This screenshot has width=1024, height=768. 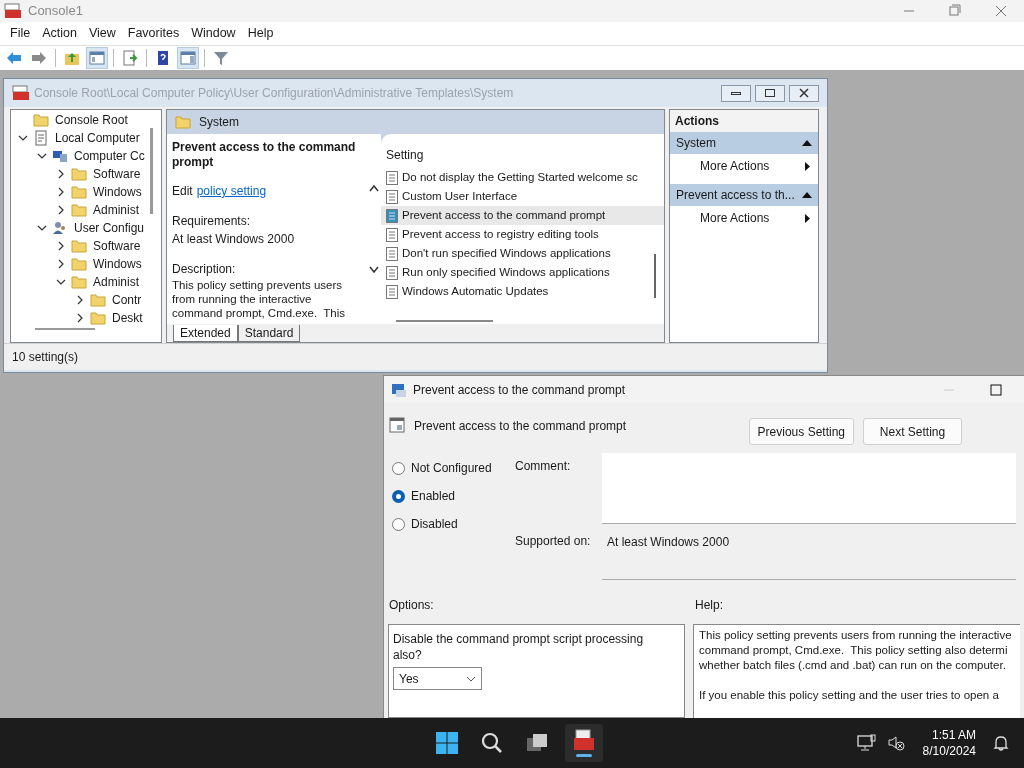 I want to click on column-header: Setting, so click(x=405, y=155).